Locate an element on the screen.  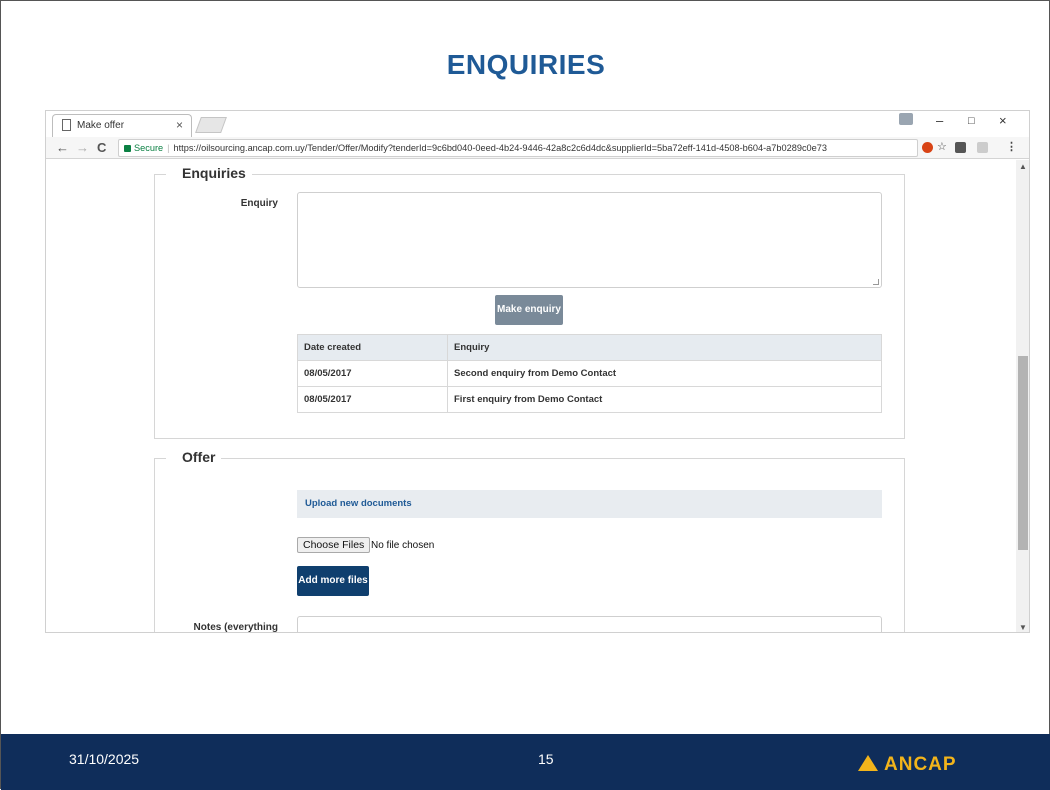
scroll-up-arrow-icon: ▲ is located at coordinates (1023, 166).